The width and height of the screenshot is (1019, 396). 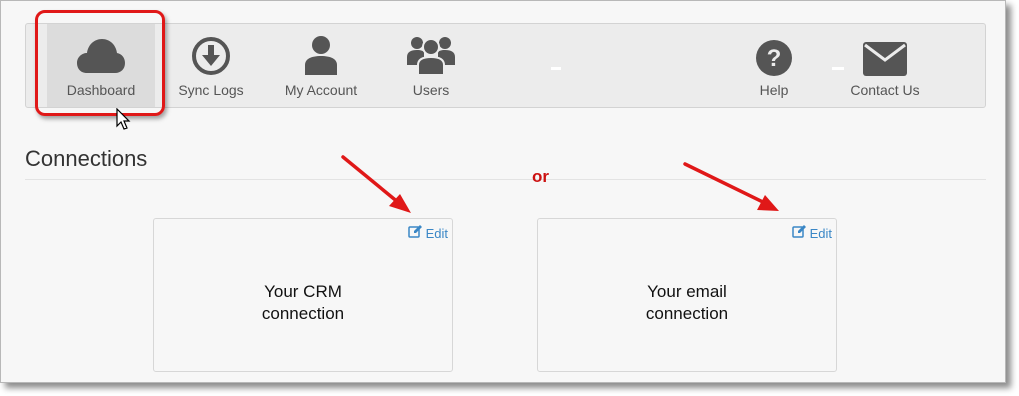 I want to click on nav-users: Users, so click(x=431, y=65).